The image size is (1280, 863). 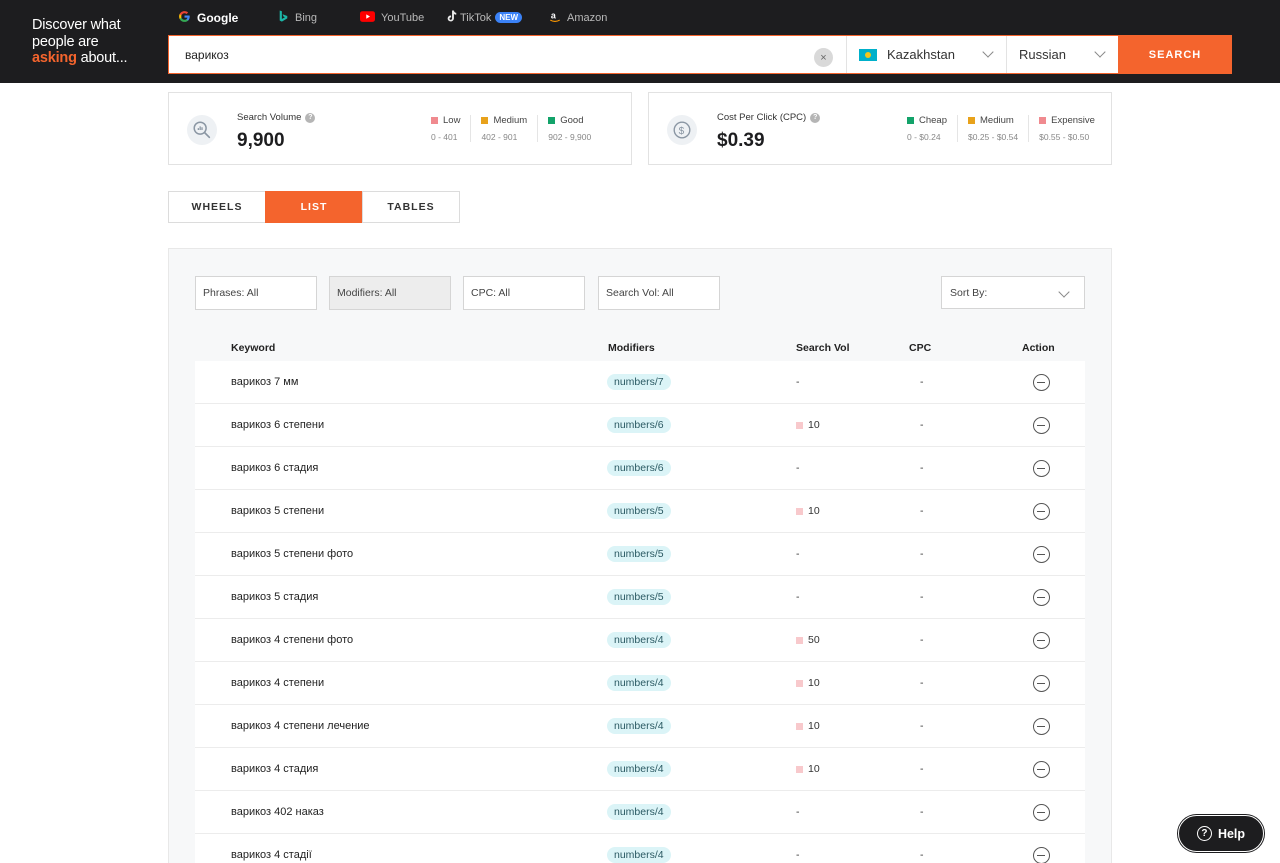 What do you see at coordinates (1066, 128) in the screenshot?
I see `legend-item-expensive: Expensive $0.55 - $0.50` at bounding box center [1066, 128].